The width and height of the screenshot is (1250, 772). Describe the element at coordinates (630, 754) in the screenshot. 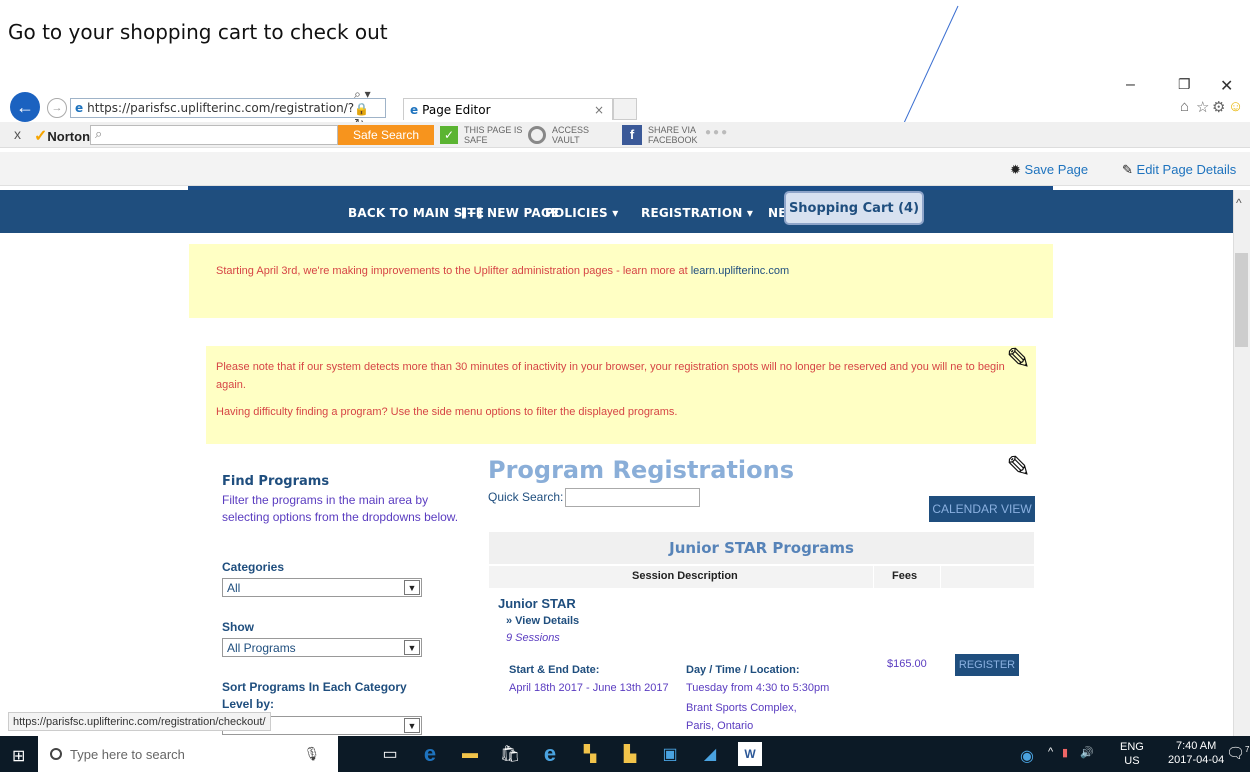

I see `folder-icon: ▙` at that location.